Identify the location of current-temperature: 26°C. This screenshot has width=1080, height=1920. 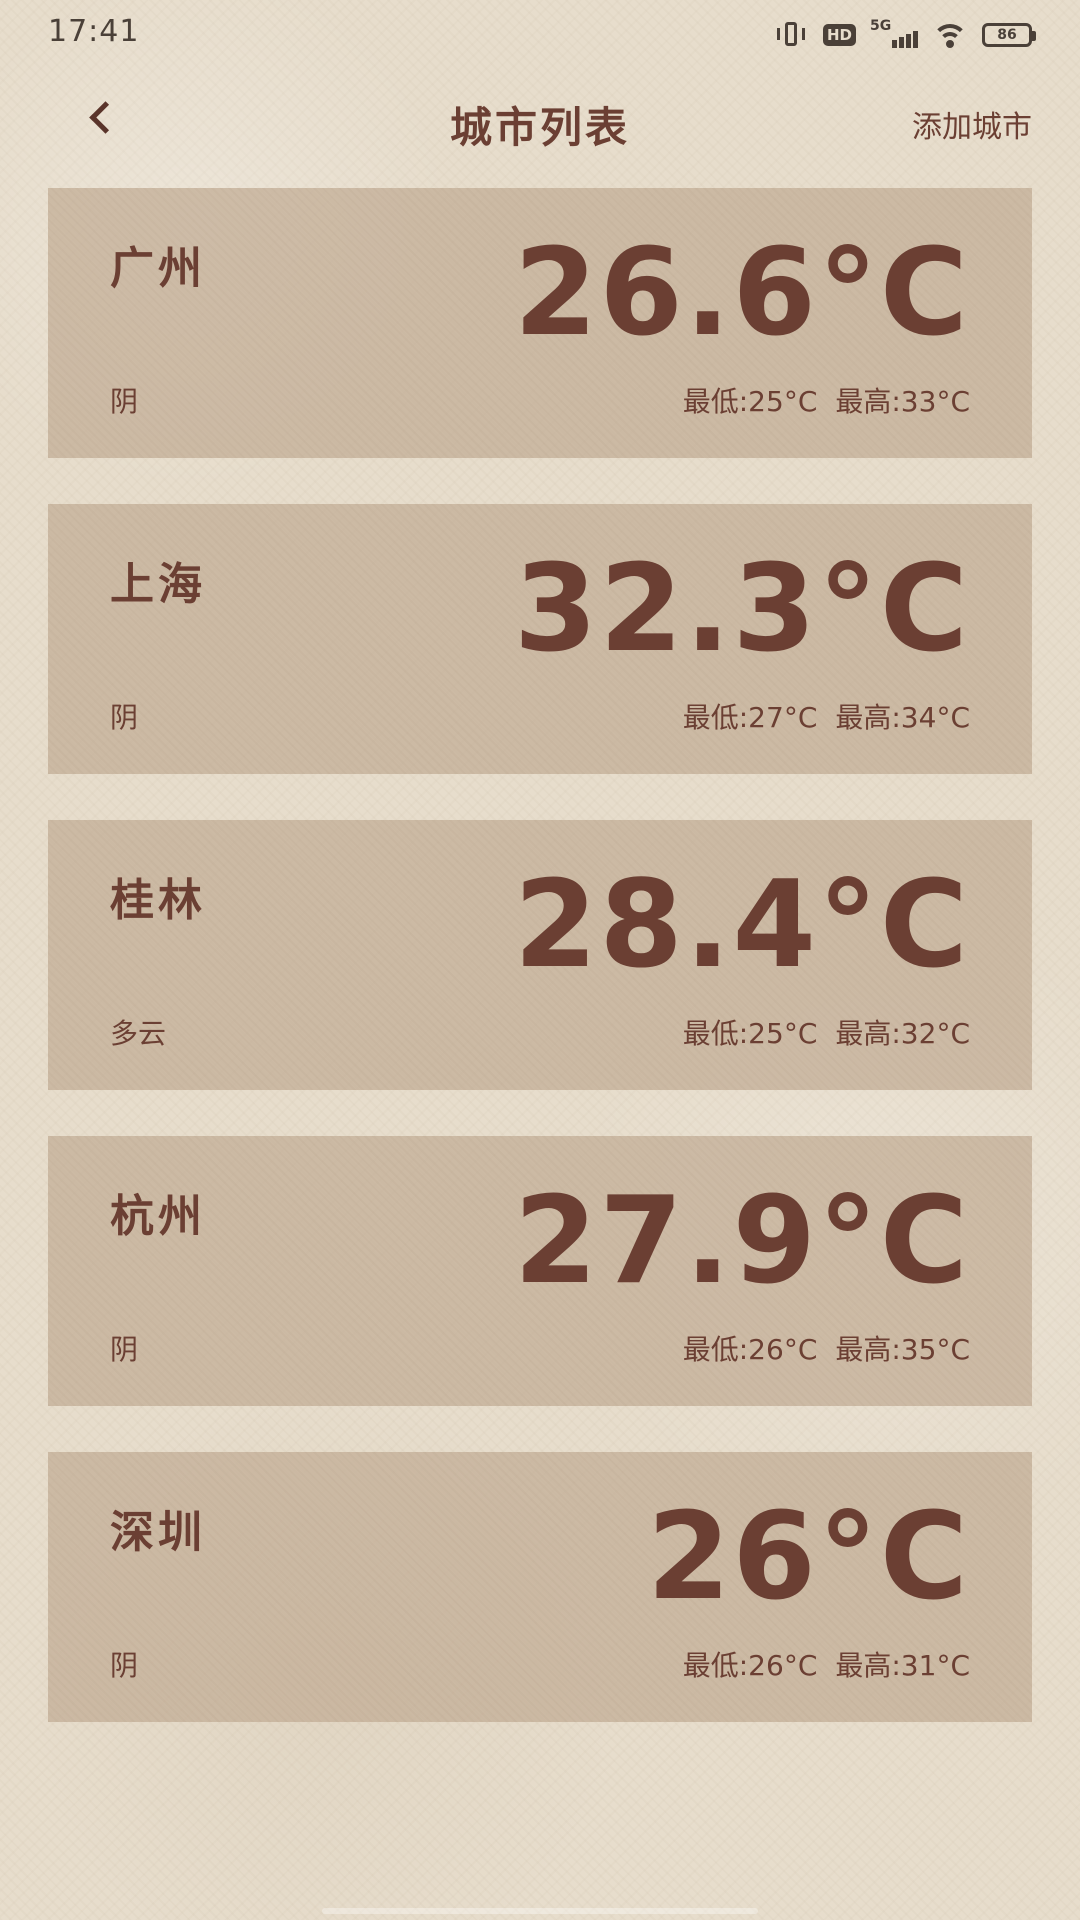
(808, 1557).